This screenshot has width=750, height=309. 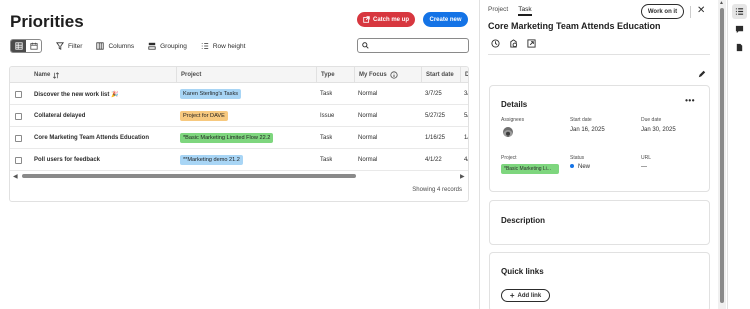 What do you see at coordinates (466, 138) in the screenshot?
I see `row-due-date: 1/` at bounding box center [466, 138].